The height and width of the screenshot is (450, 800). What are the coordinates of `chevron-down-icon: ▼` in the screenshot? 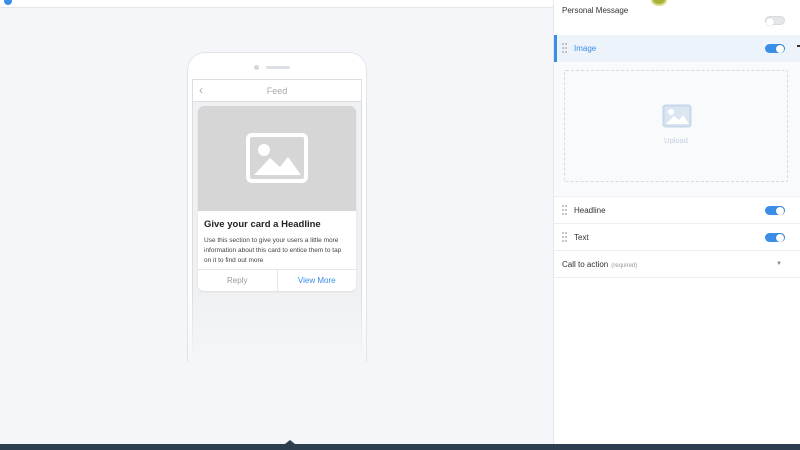 It's located at (779, 264).